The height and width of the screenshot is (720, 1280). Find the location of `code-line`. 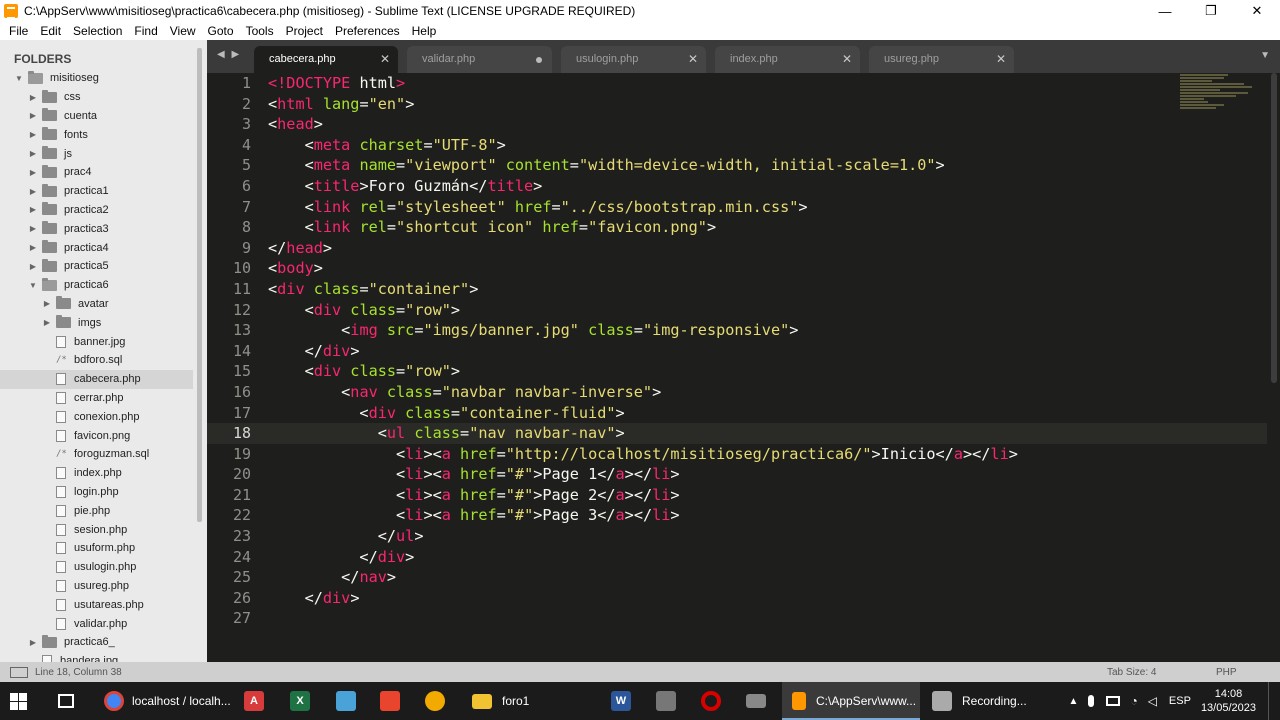

code-line is located at coordinates (748, 618).